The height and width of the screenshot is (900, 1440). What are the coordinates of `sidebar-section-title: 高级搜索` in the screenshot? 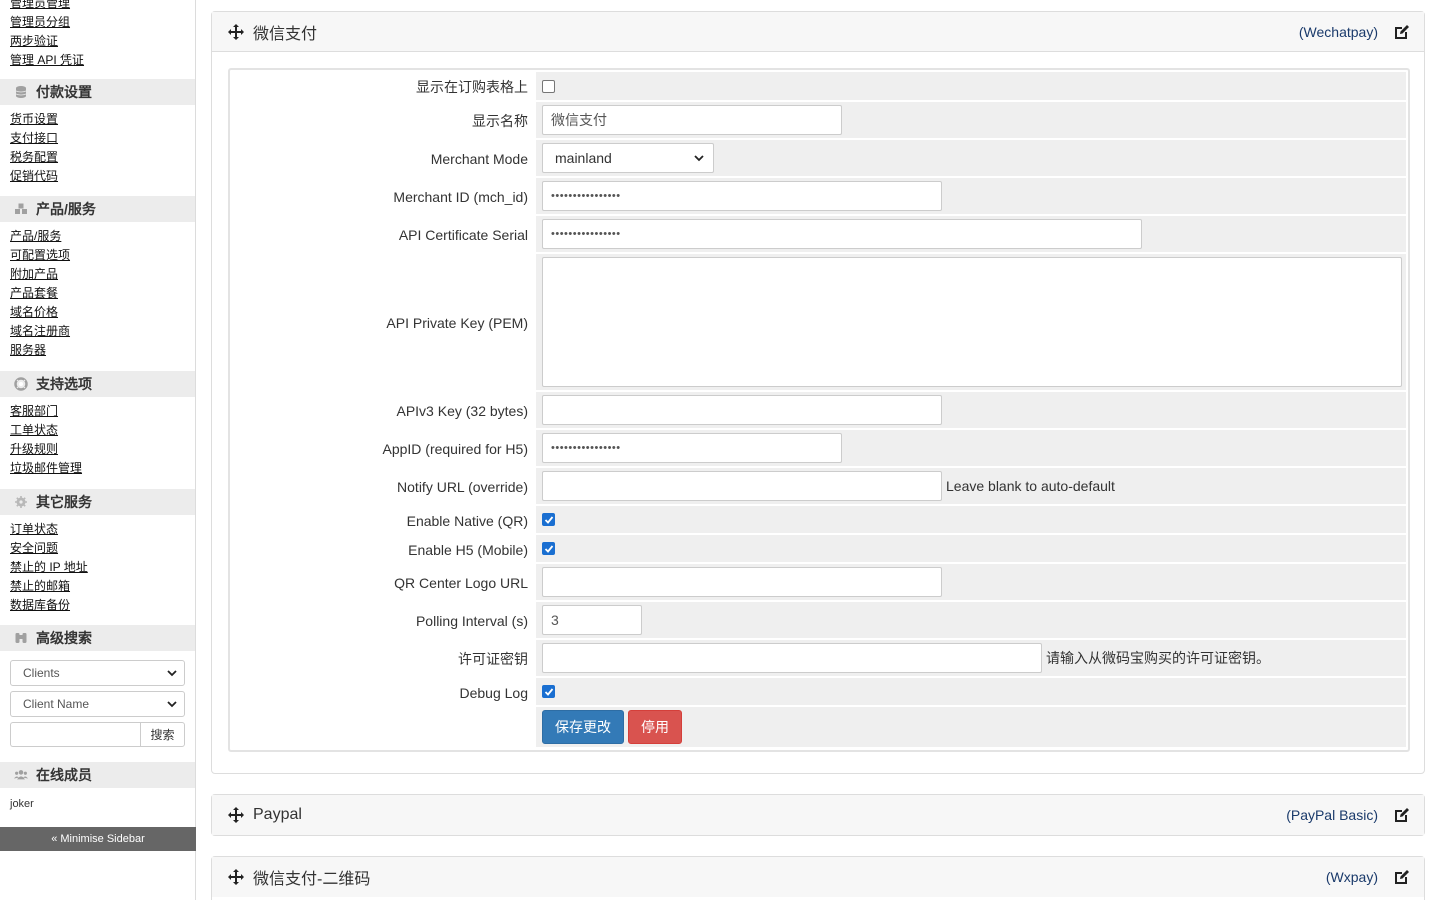 It's located at (64, 638).